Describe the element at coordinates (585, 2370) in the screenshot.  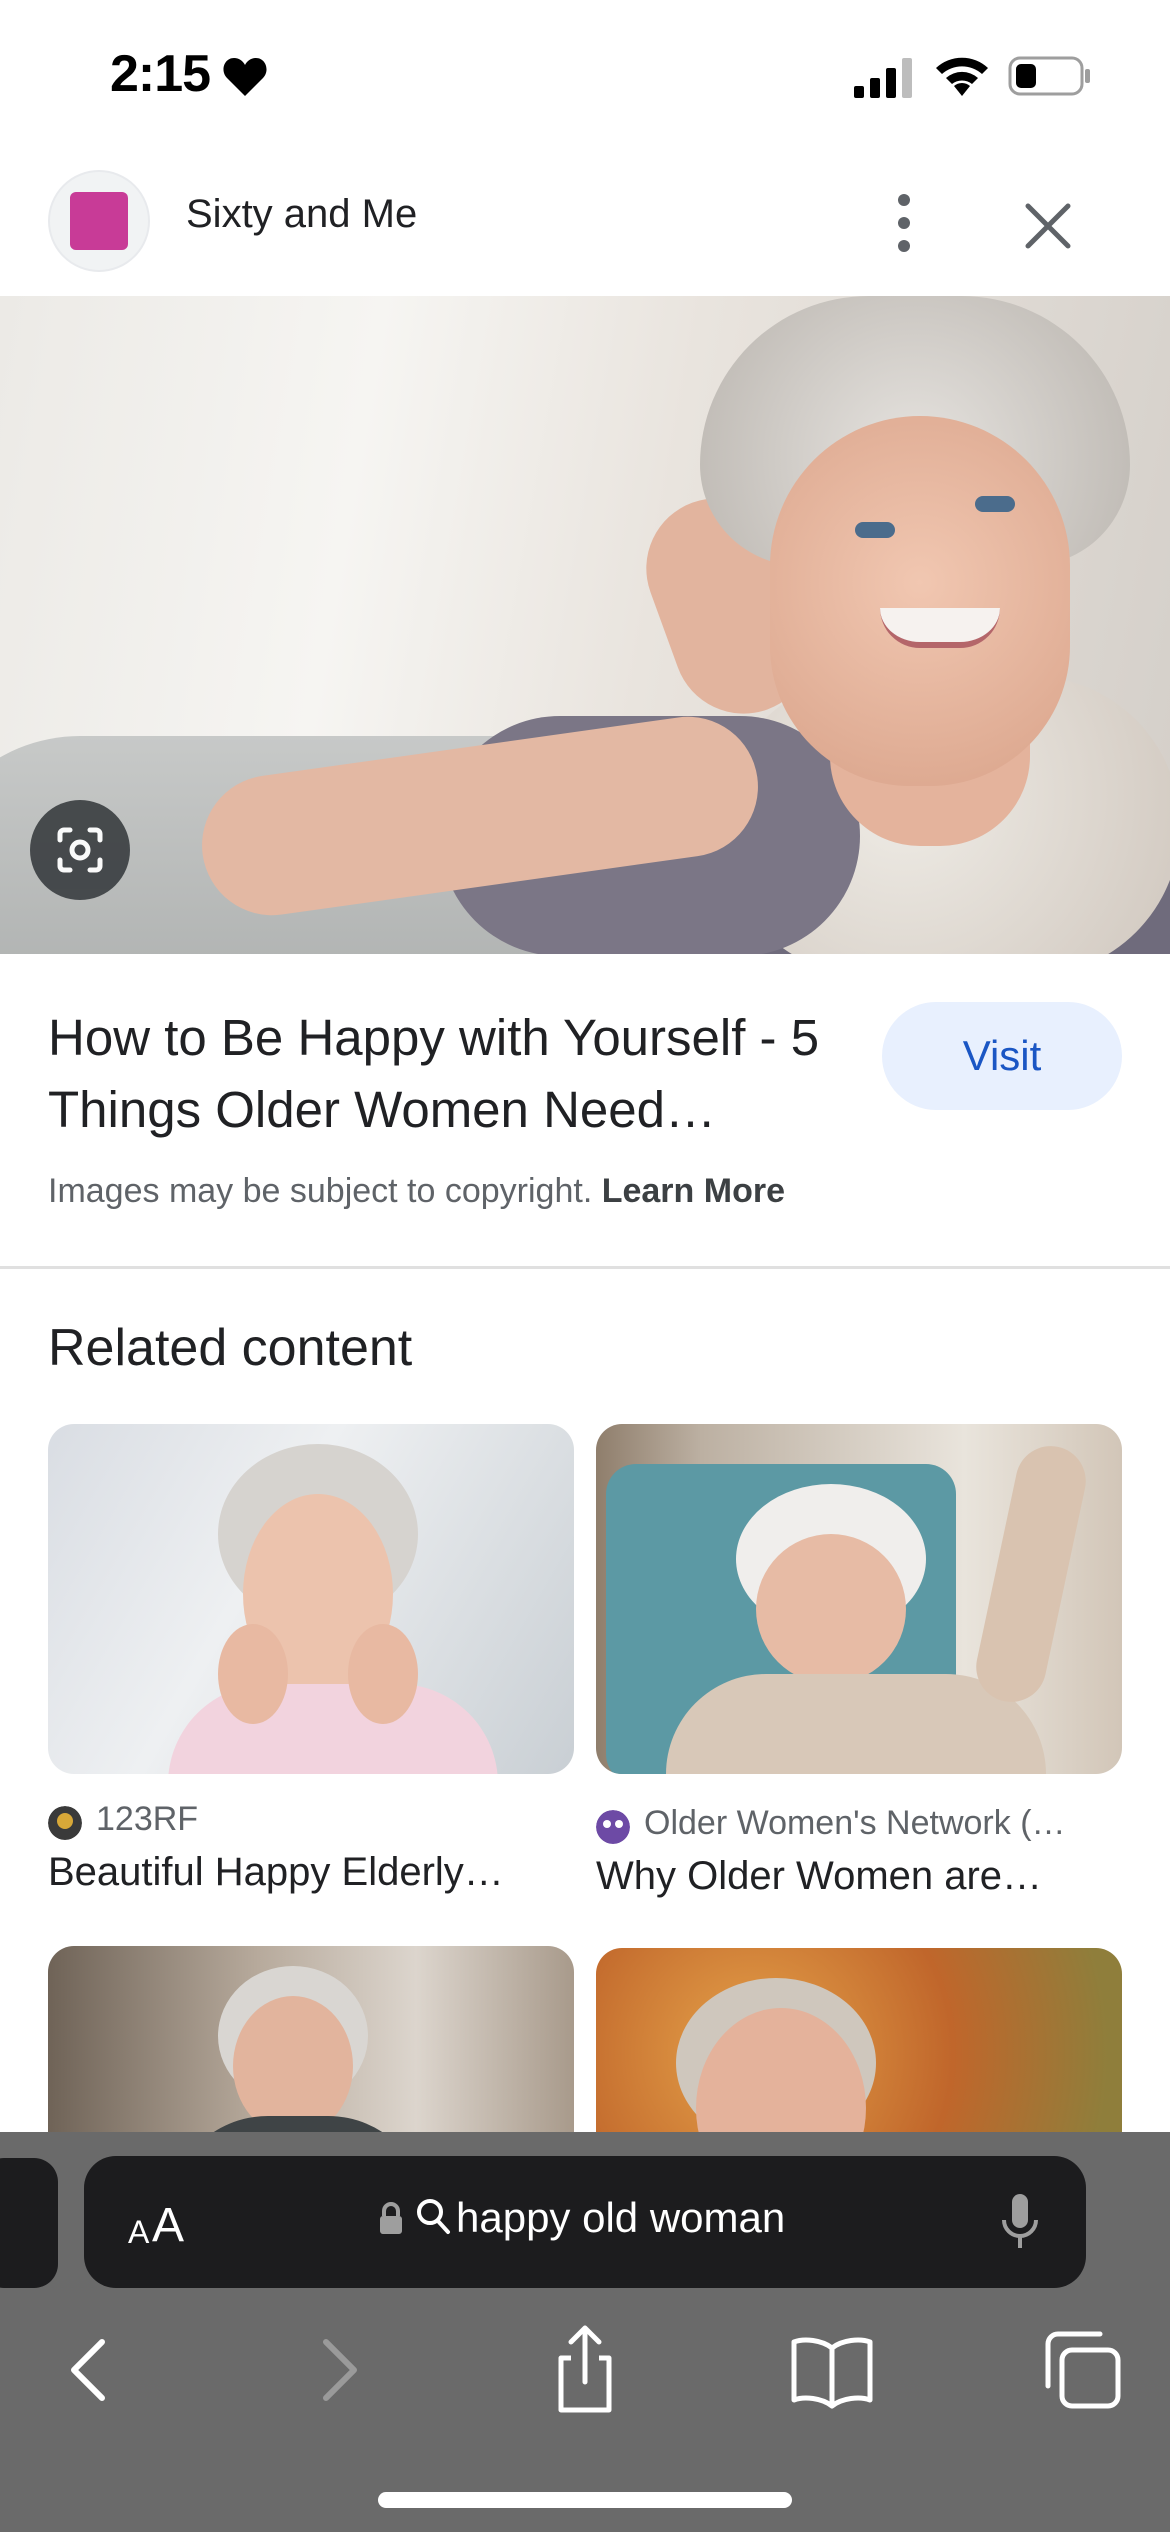
I see `share-icon` at that location.